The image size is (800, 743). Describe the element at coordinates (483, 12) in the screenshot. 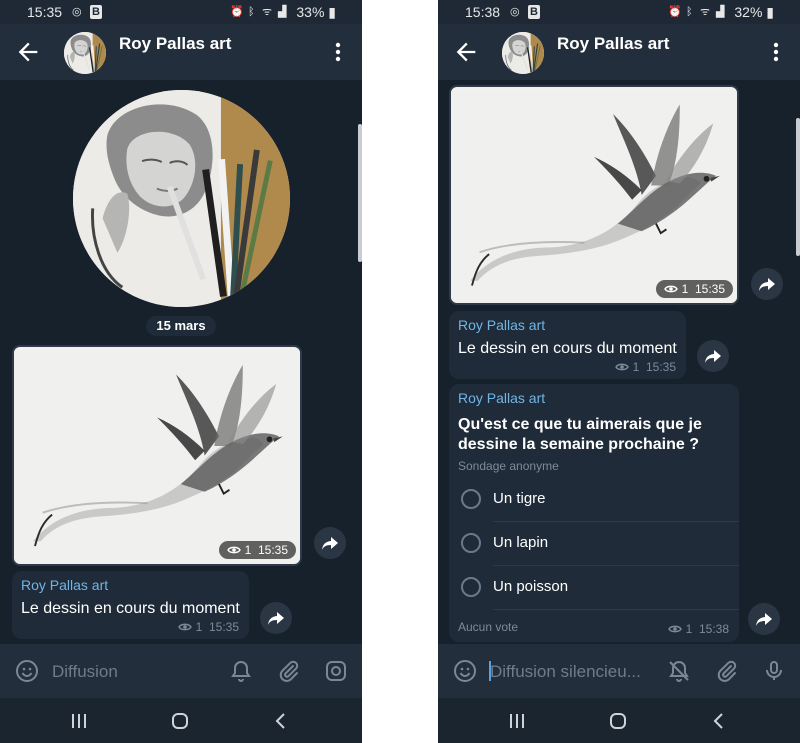

I see `status-time: 15:38` at that location.